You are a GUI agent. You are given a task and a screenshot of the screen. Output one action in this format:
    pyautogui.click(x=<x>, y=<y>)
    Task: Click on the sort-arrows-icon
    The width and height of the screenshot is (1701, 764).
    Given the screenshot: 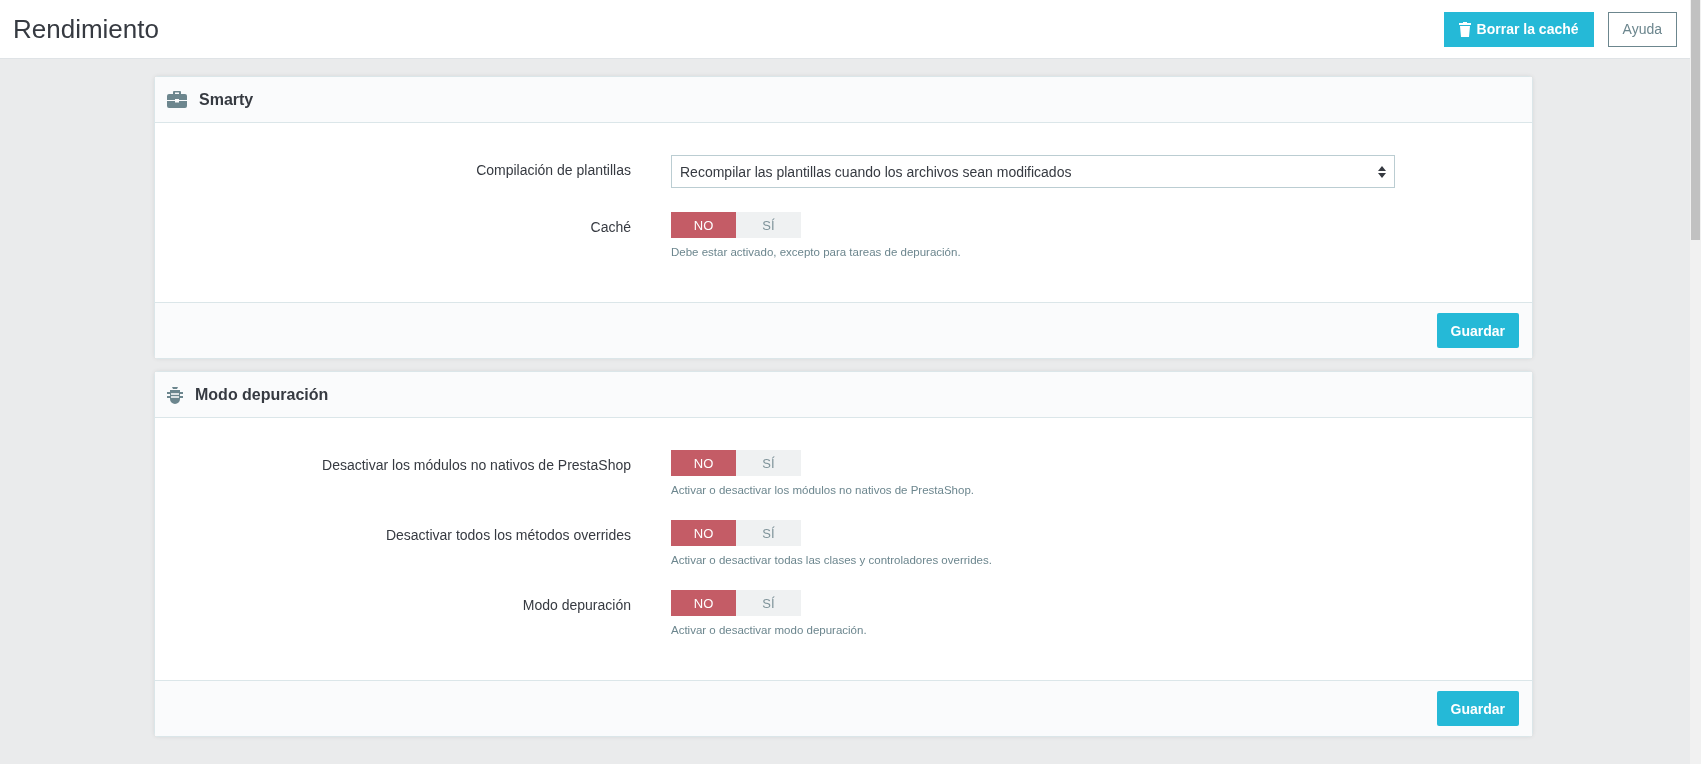 What is the action you would take?
    pyautogui.click(x=1382, y=171)
    